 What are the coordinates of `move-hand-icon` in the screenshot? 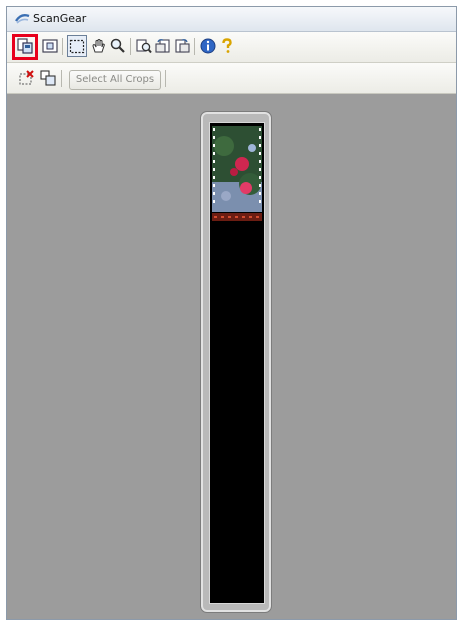 It's located at (98, 46).